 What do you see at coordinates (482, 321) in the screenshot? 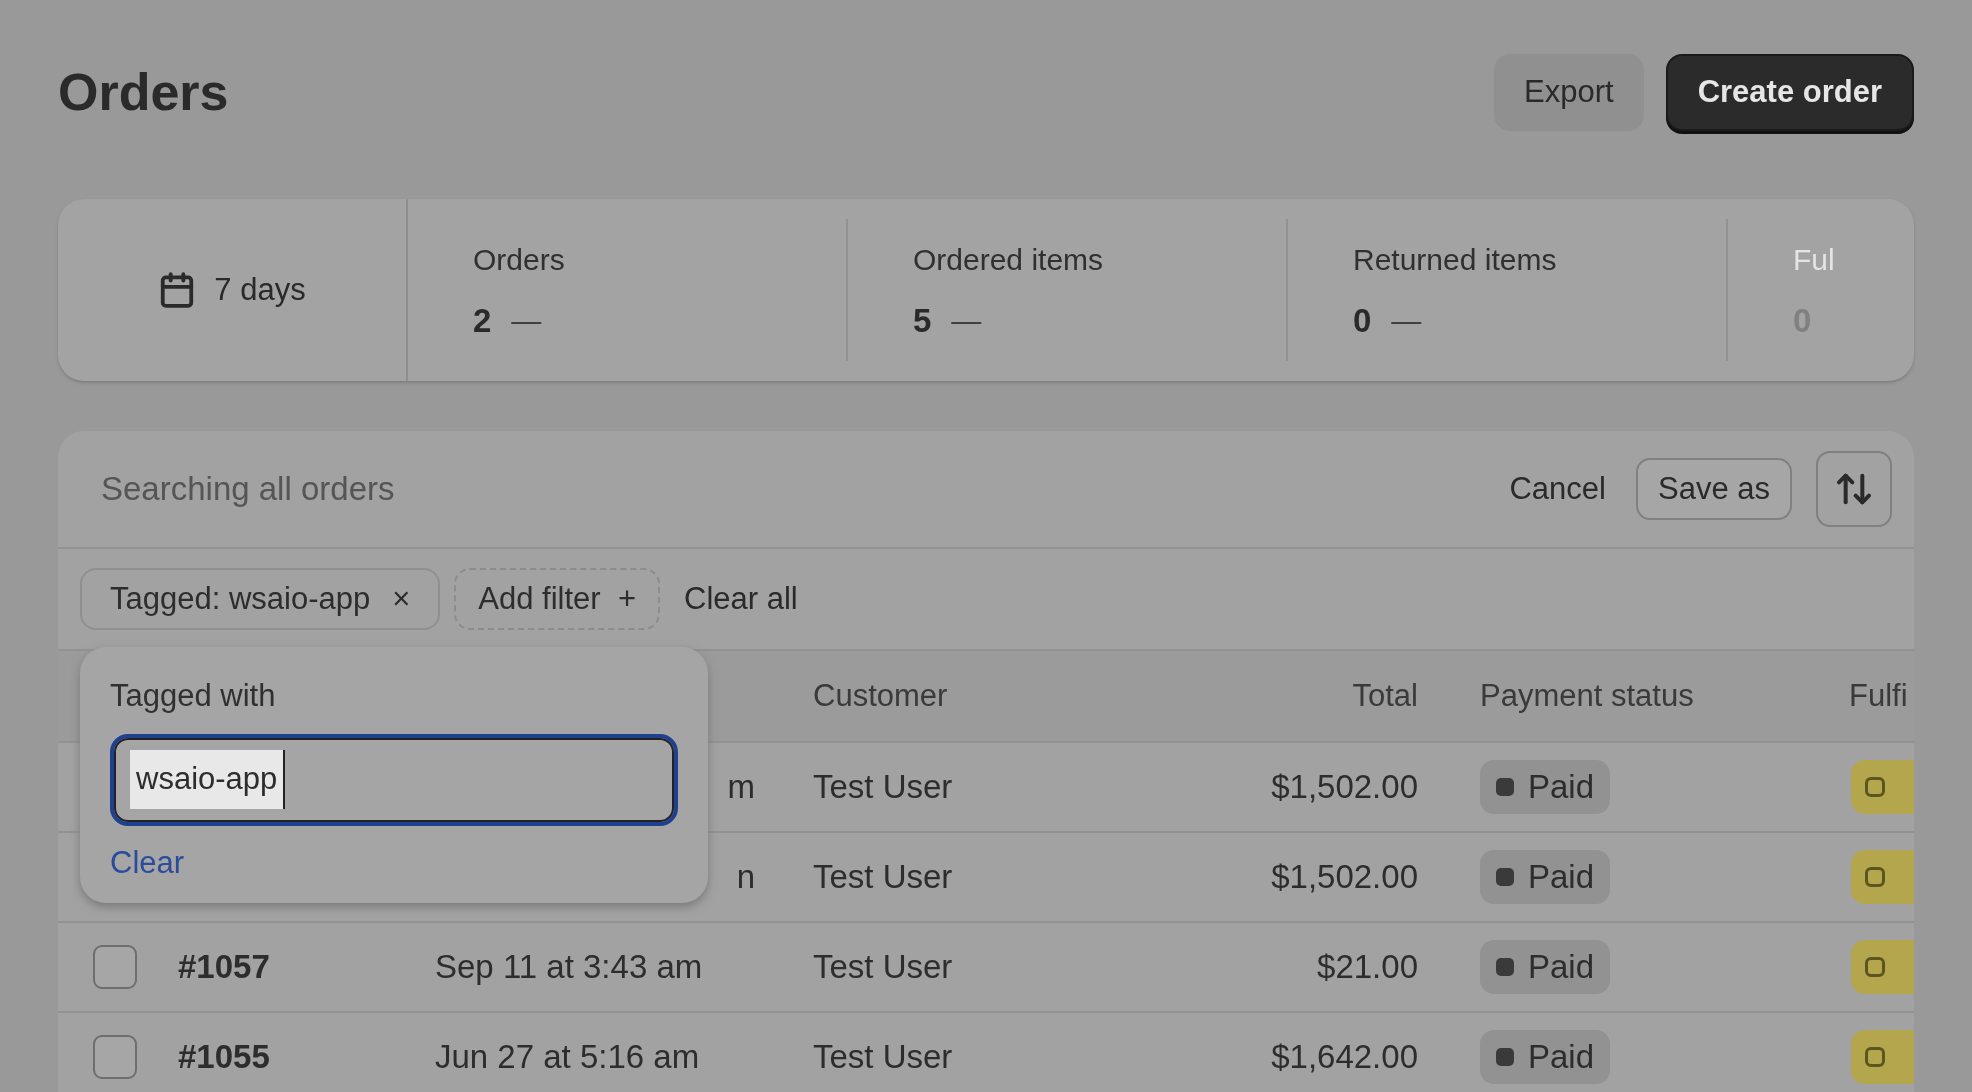
I see `metric-value: 2` at bounding box center [482, 321].